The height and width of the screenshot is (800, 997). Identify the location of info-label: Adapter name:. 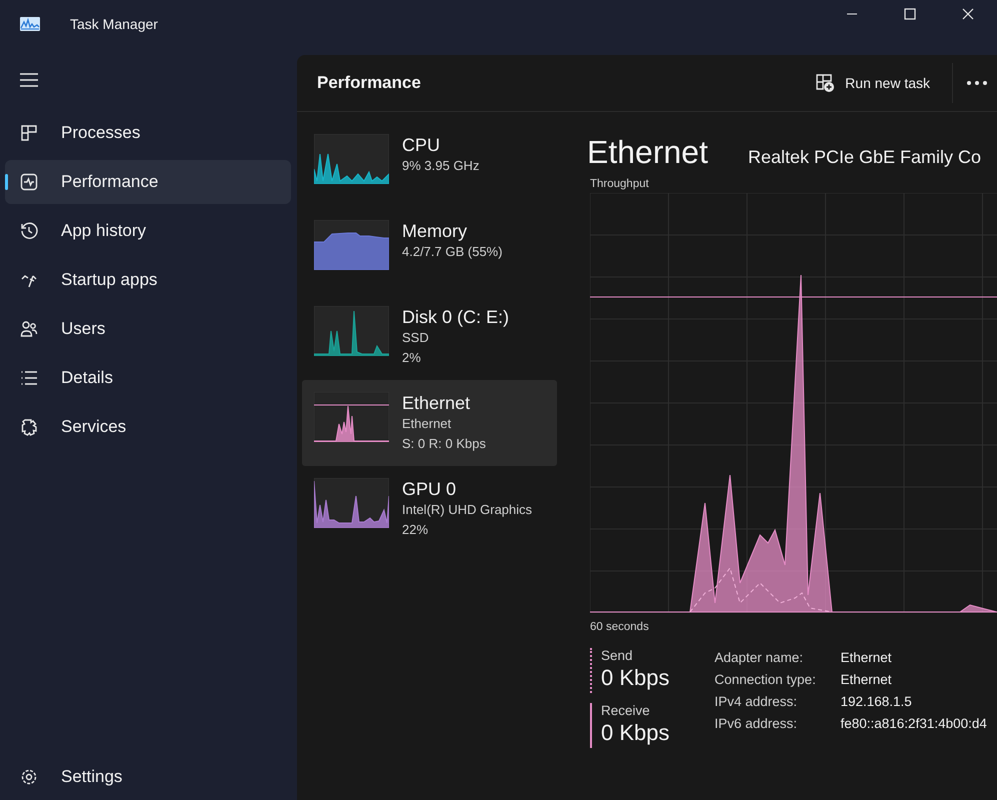
(759, 657).